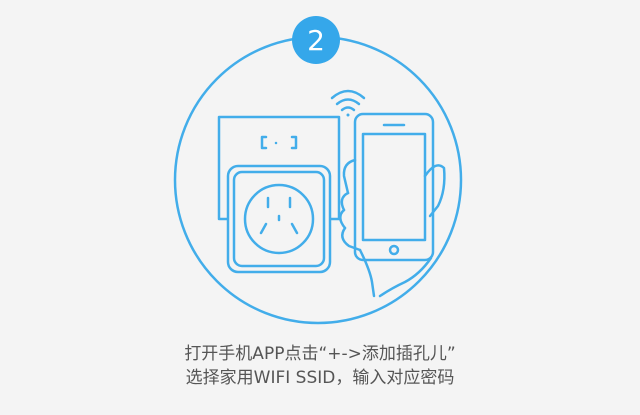 Image resolution: width=640 pixels, height=415 pixels. I want to click on step-number: 2, so click(316, 40).